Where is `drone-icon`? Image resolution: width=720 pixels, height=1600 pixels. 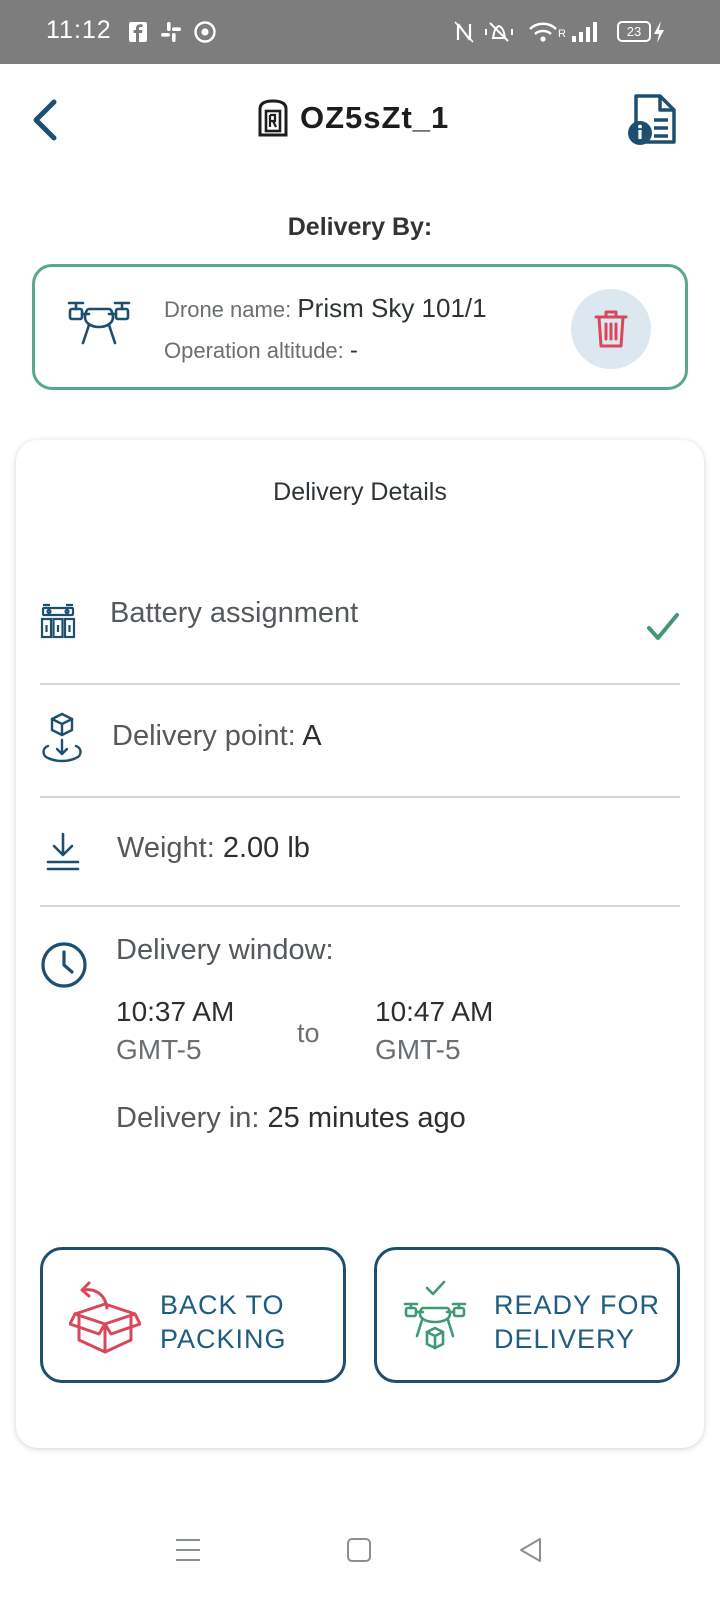 drone-icon is located at coordinates (99, 323).